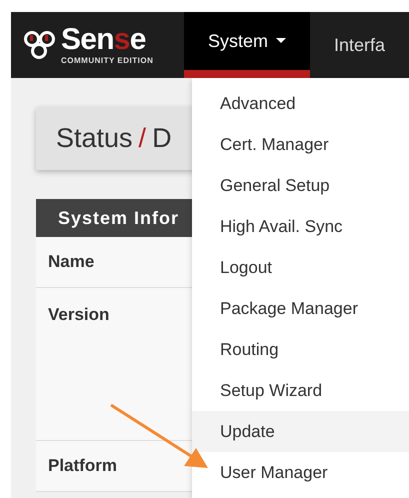 The height and width of the screenshot is (498, 409). I want to click on logo: Sense COMMUNITY EDITION, so click(97, 45).